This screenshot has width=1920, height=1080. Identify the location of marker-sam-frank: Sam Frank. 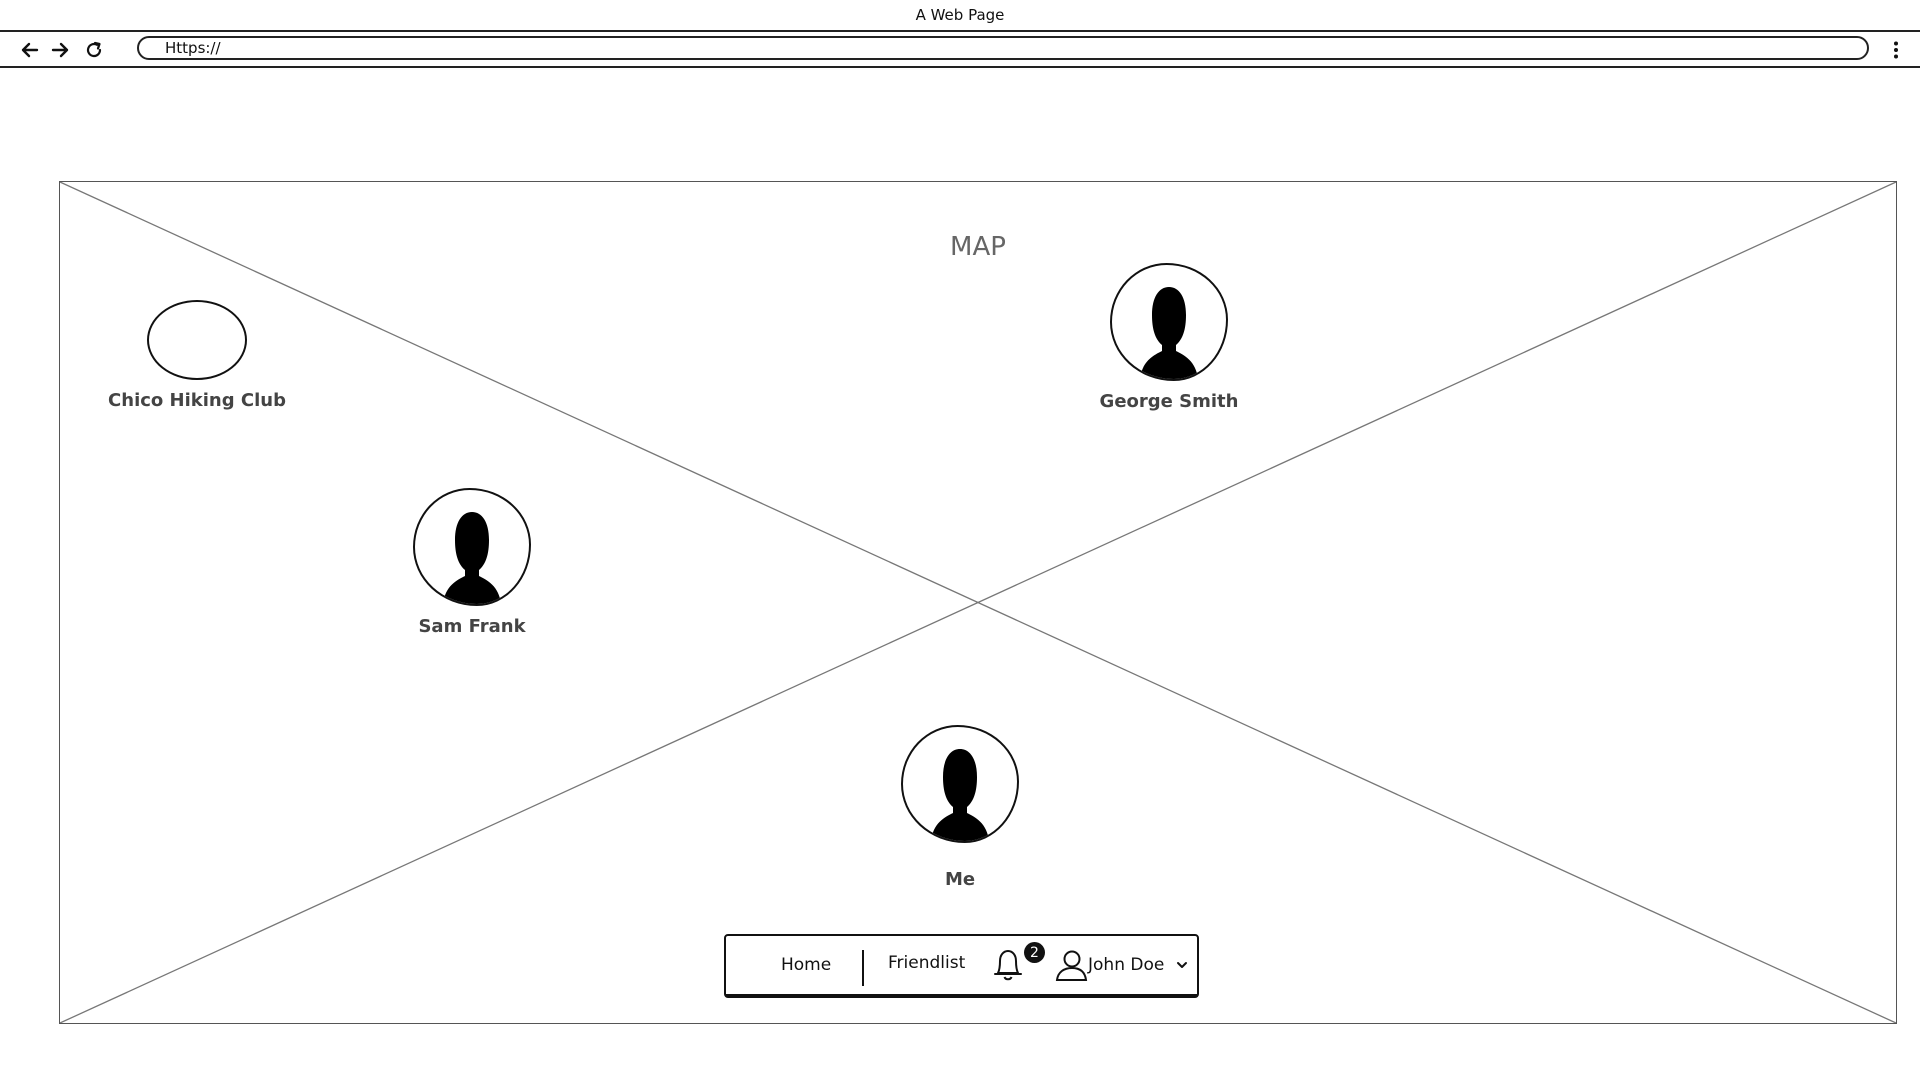
(472, 562).